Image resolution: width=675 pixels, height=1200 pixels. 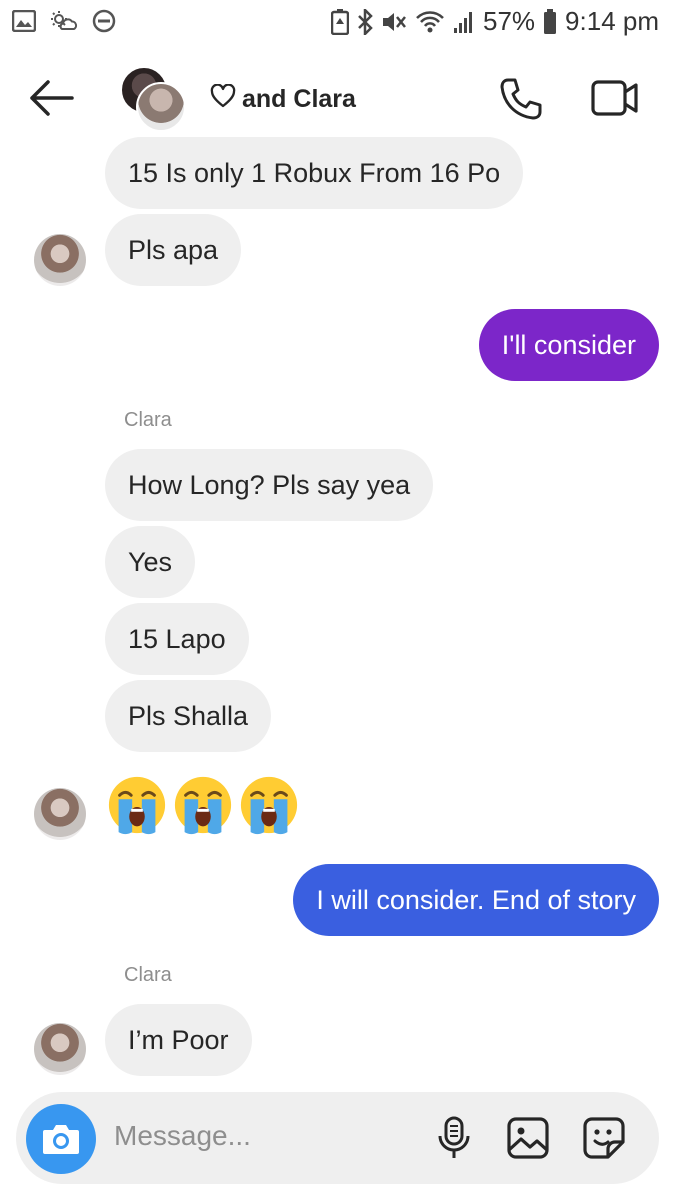 I want to click on signal-icon, so click(x=464, y=22).